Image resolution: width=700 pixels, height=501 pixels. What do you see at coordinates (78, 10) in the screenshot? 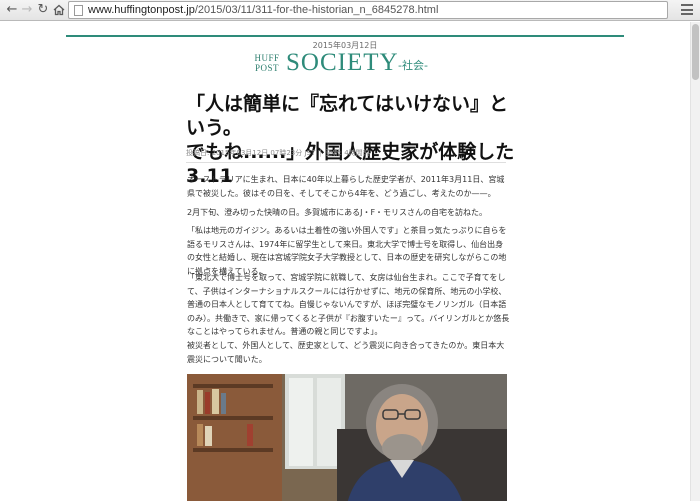
I see `page-icon` at bounding box center [78, 10].